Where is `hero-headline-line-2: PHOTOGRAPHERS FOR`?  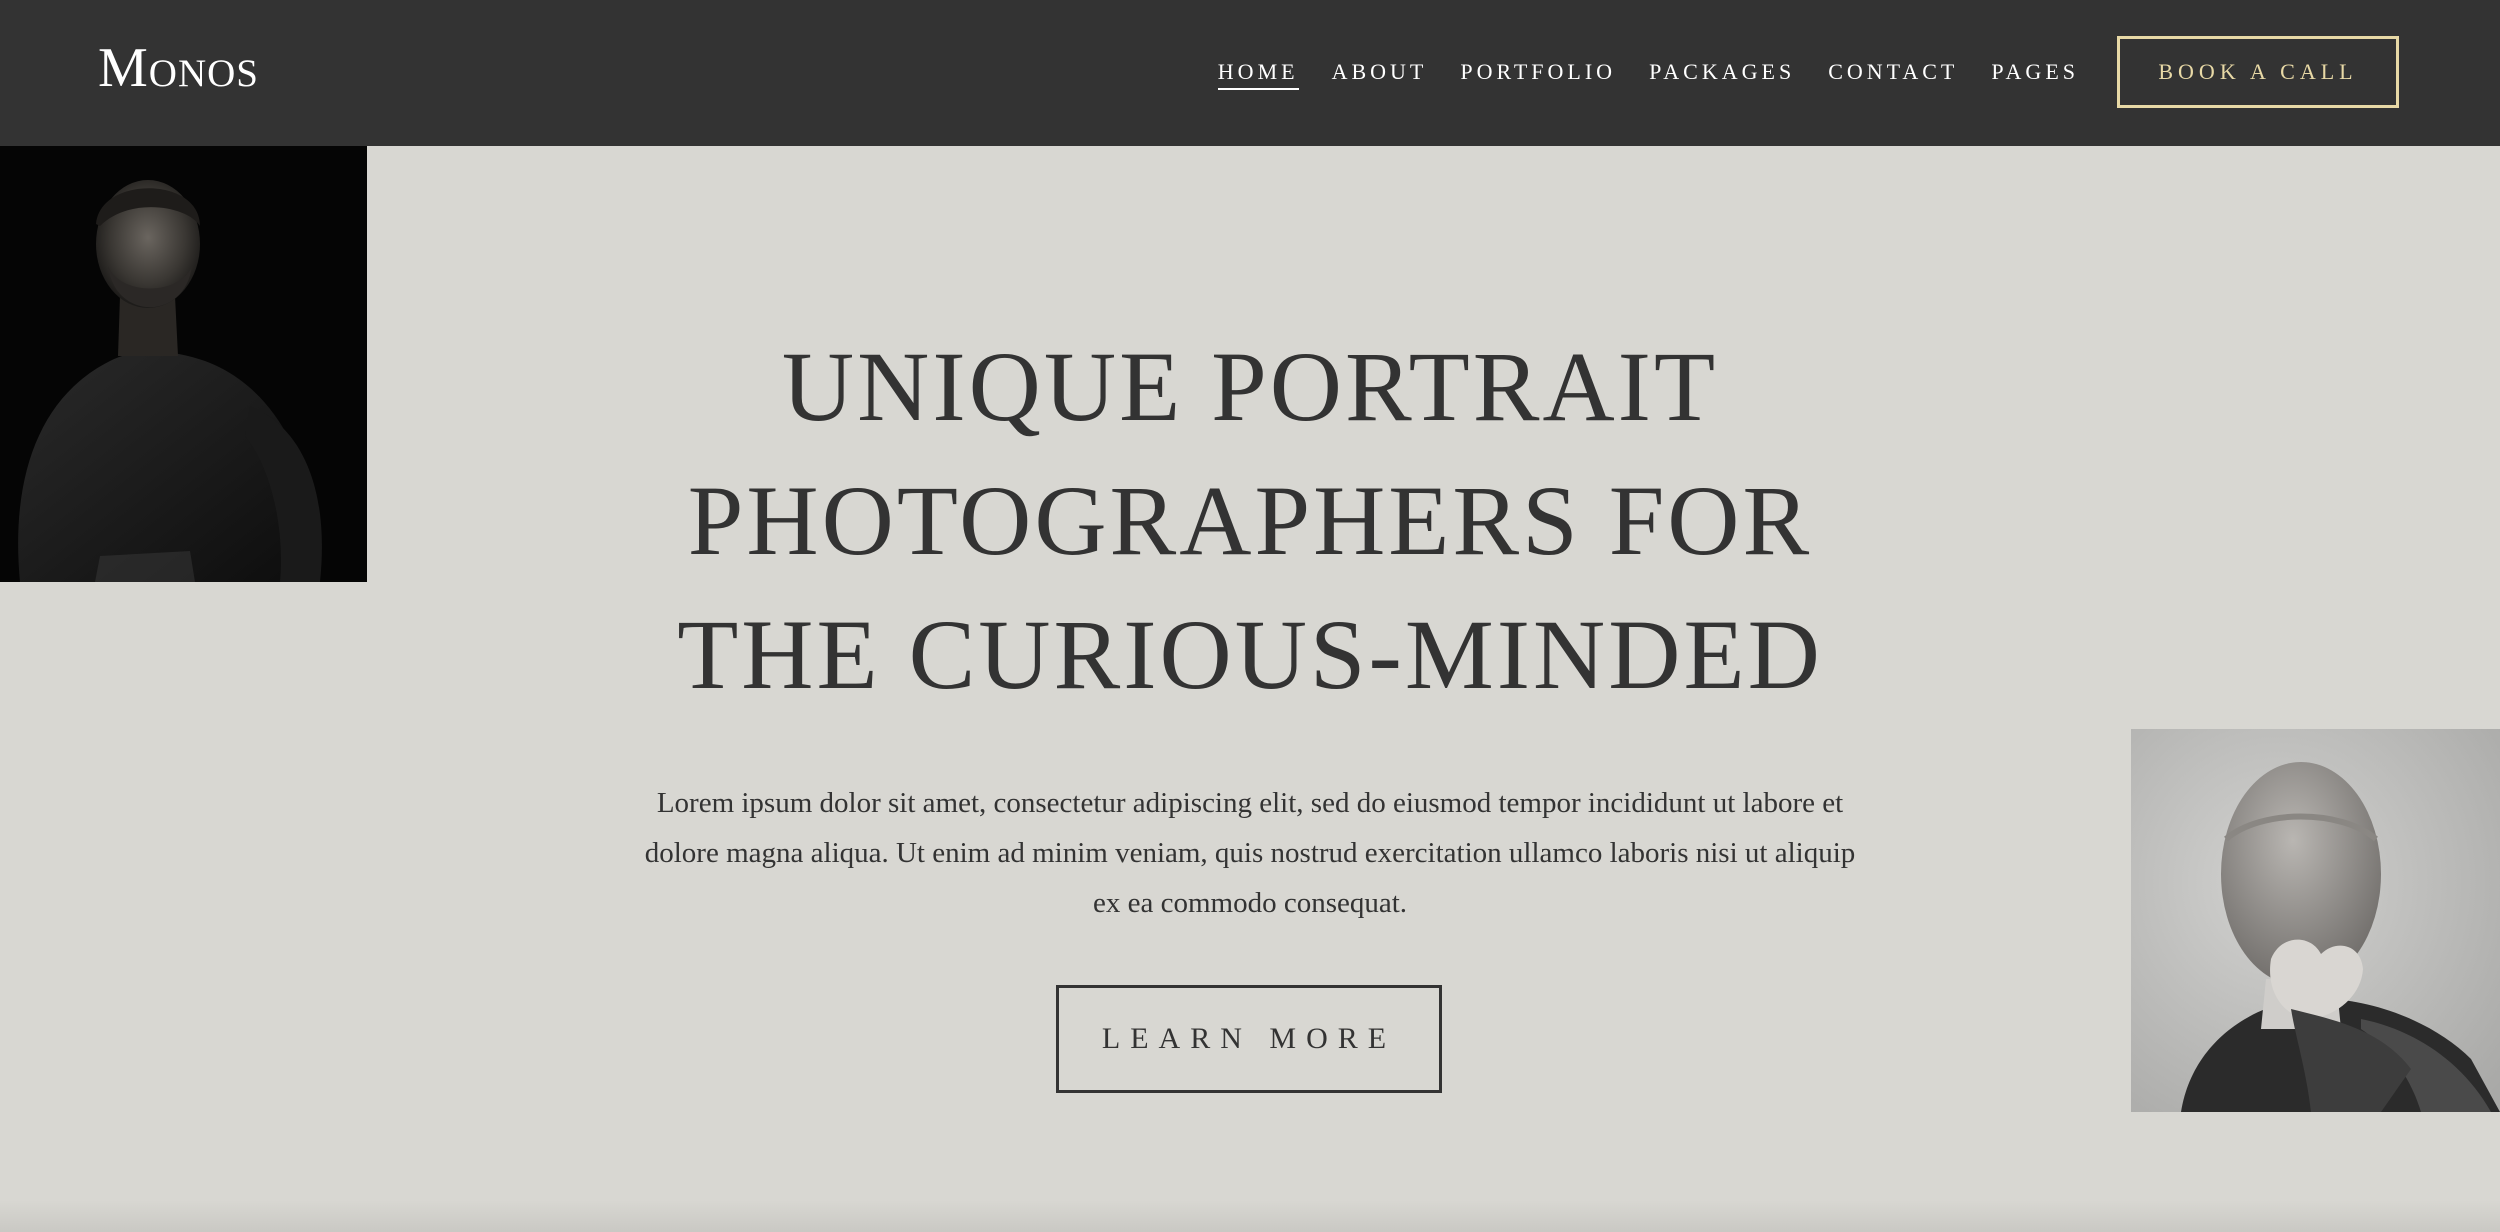 hero-headline-line-2: PHOTOGRAPHERS FOR is located at coordinates (1250, 520).